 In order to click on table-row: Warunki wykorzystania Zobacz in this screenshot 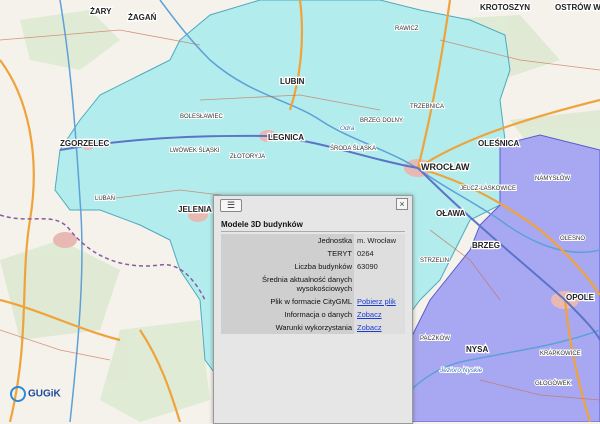, I will do `click(313, 327)`.